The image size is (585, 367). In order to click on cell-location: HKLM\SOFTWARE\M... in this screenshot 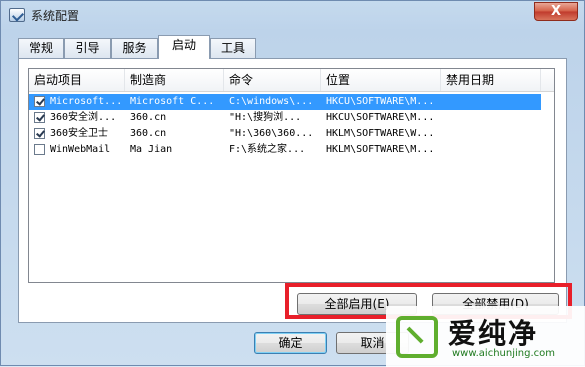, I will do `click(380, 149)`.